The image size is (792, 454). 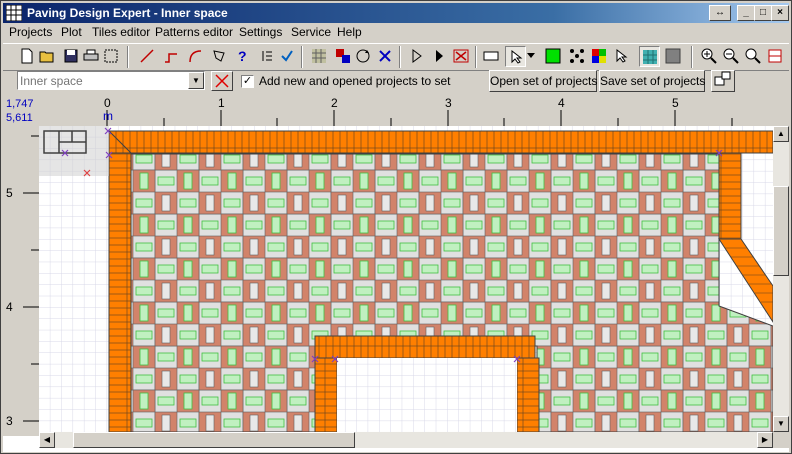 What do you see at coordinates (406, 440) in the screenshot?
I see `horizontal-scrollbar: ◀ ▶` at bounding box center [406, 440].